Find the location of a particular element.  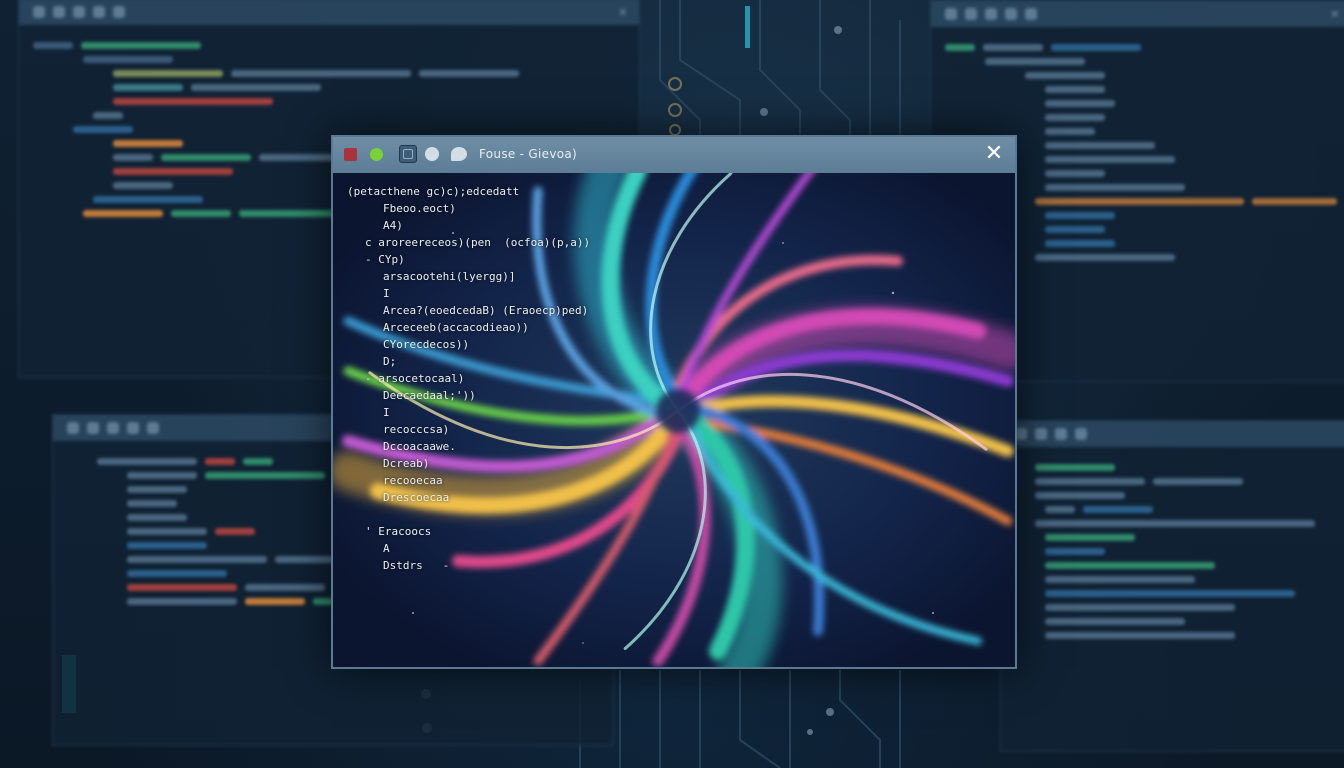

code-line: - arsocetocaal) is located at coordinates (415, 378).